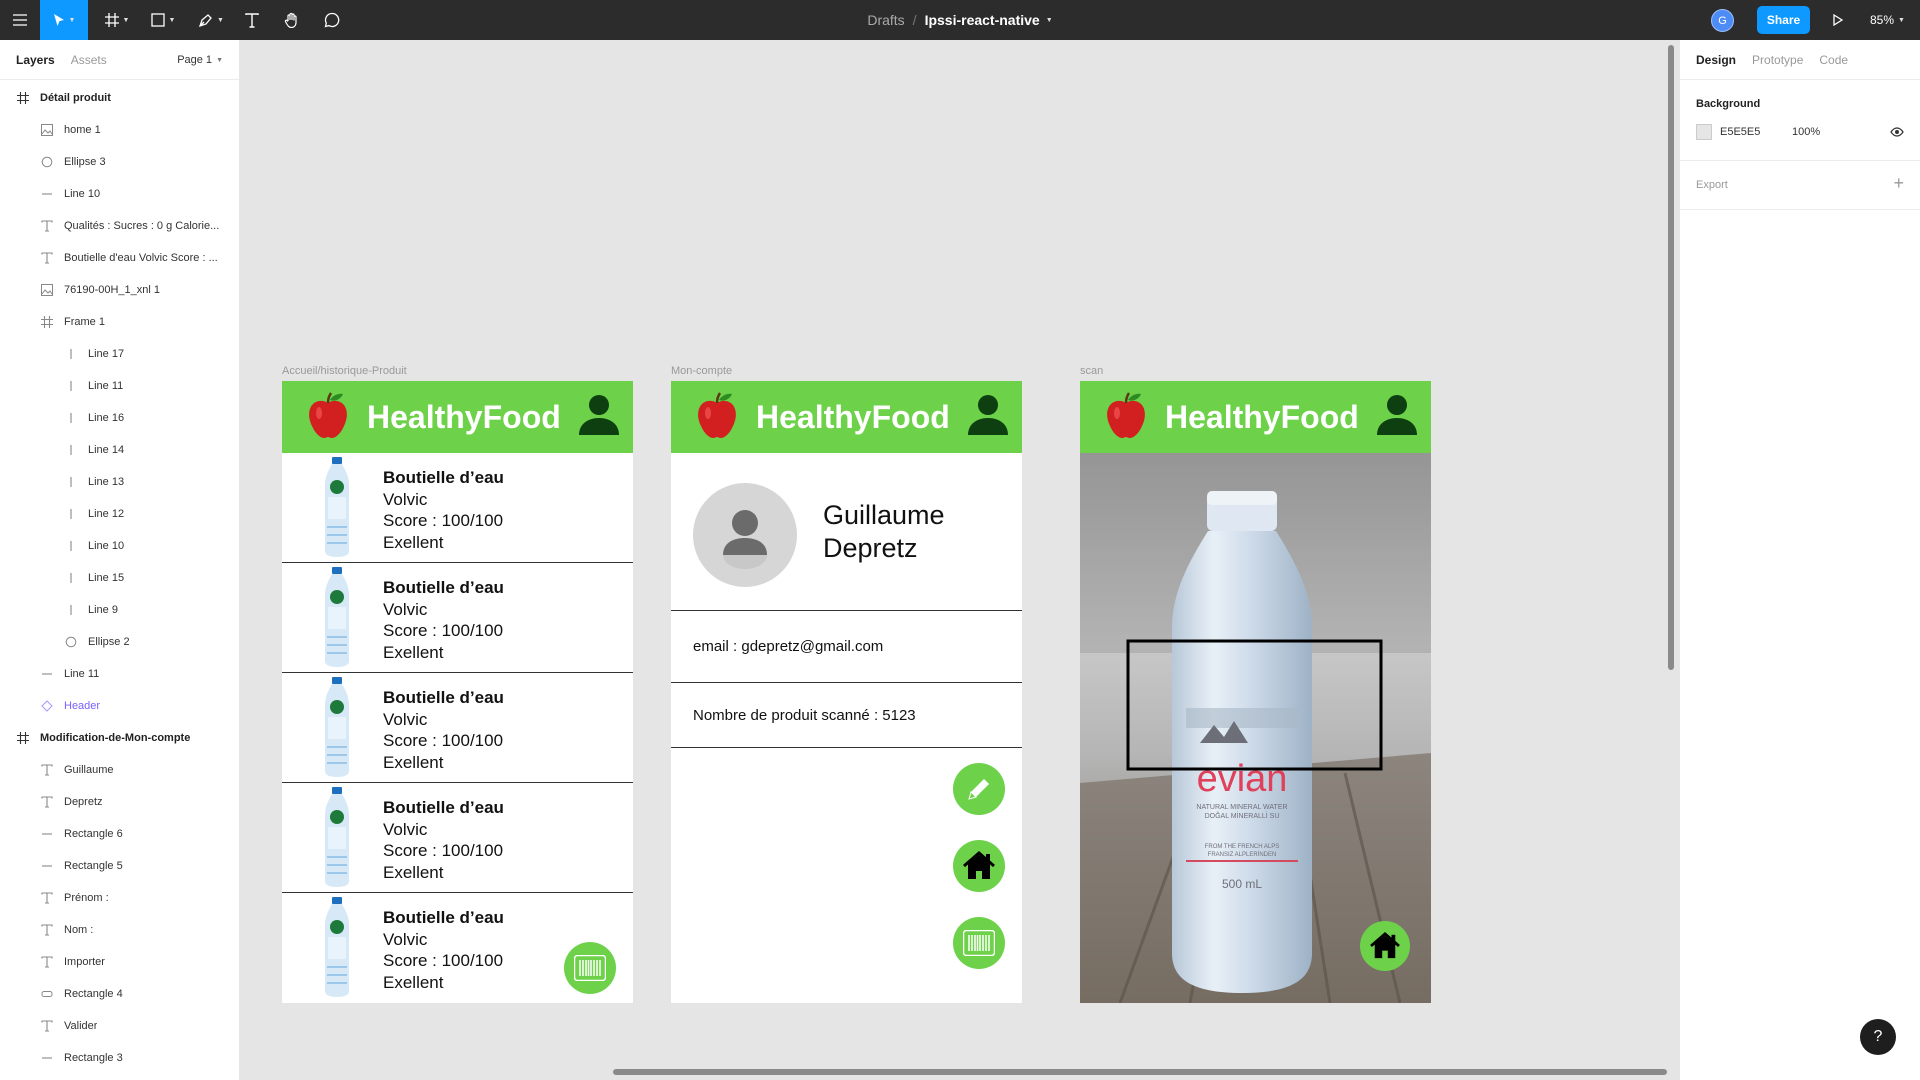  I want to click on layer-item: Line 14, so click(119, 450).